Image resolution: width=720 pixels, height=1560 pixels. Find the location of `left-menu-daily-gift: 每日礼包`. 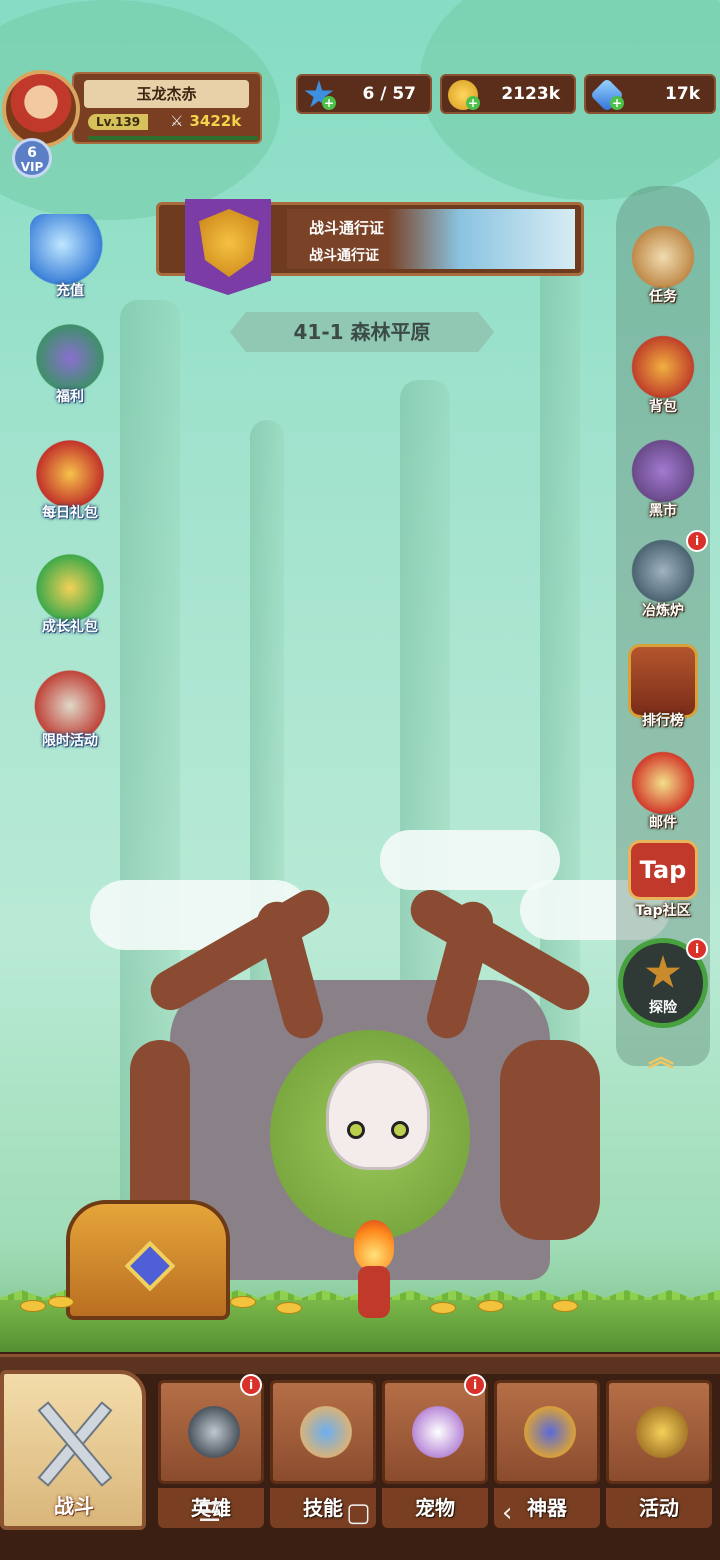

left-menu-daily-gift: 每日礼包 is located at coordinates (70, 486).